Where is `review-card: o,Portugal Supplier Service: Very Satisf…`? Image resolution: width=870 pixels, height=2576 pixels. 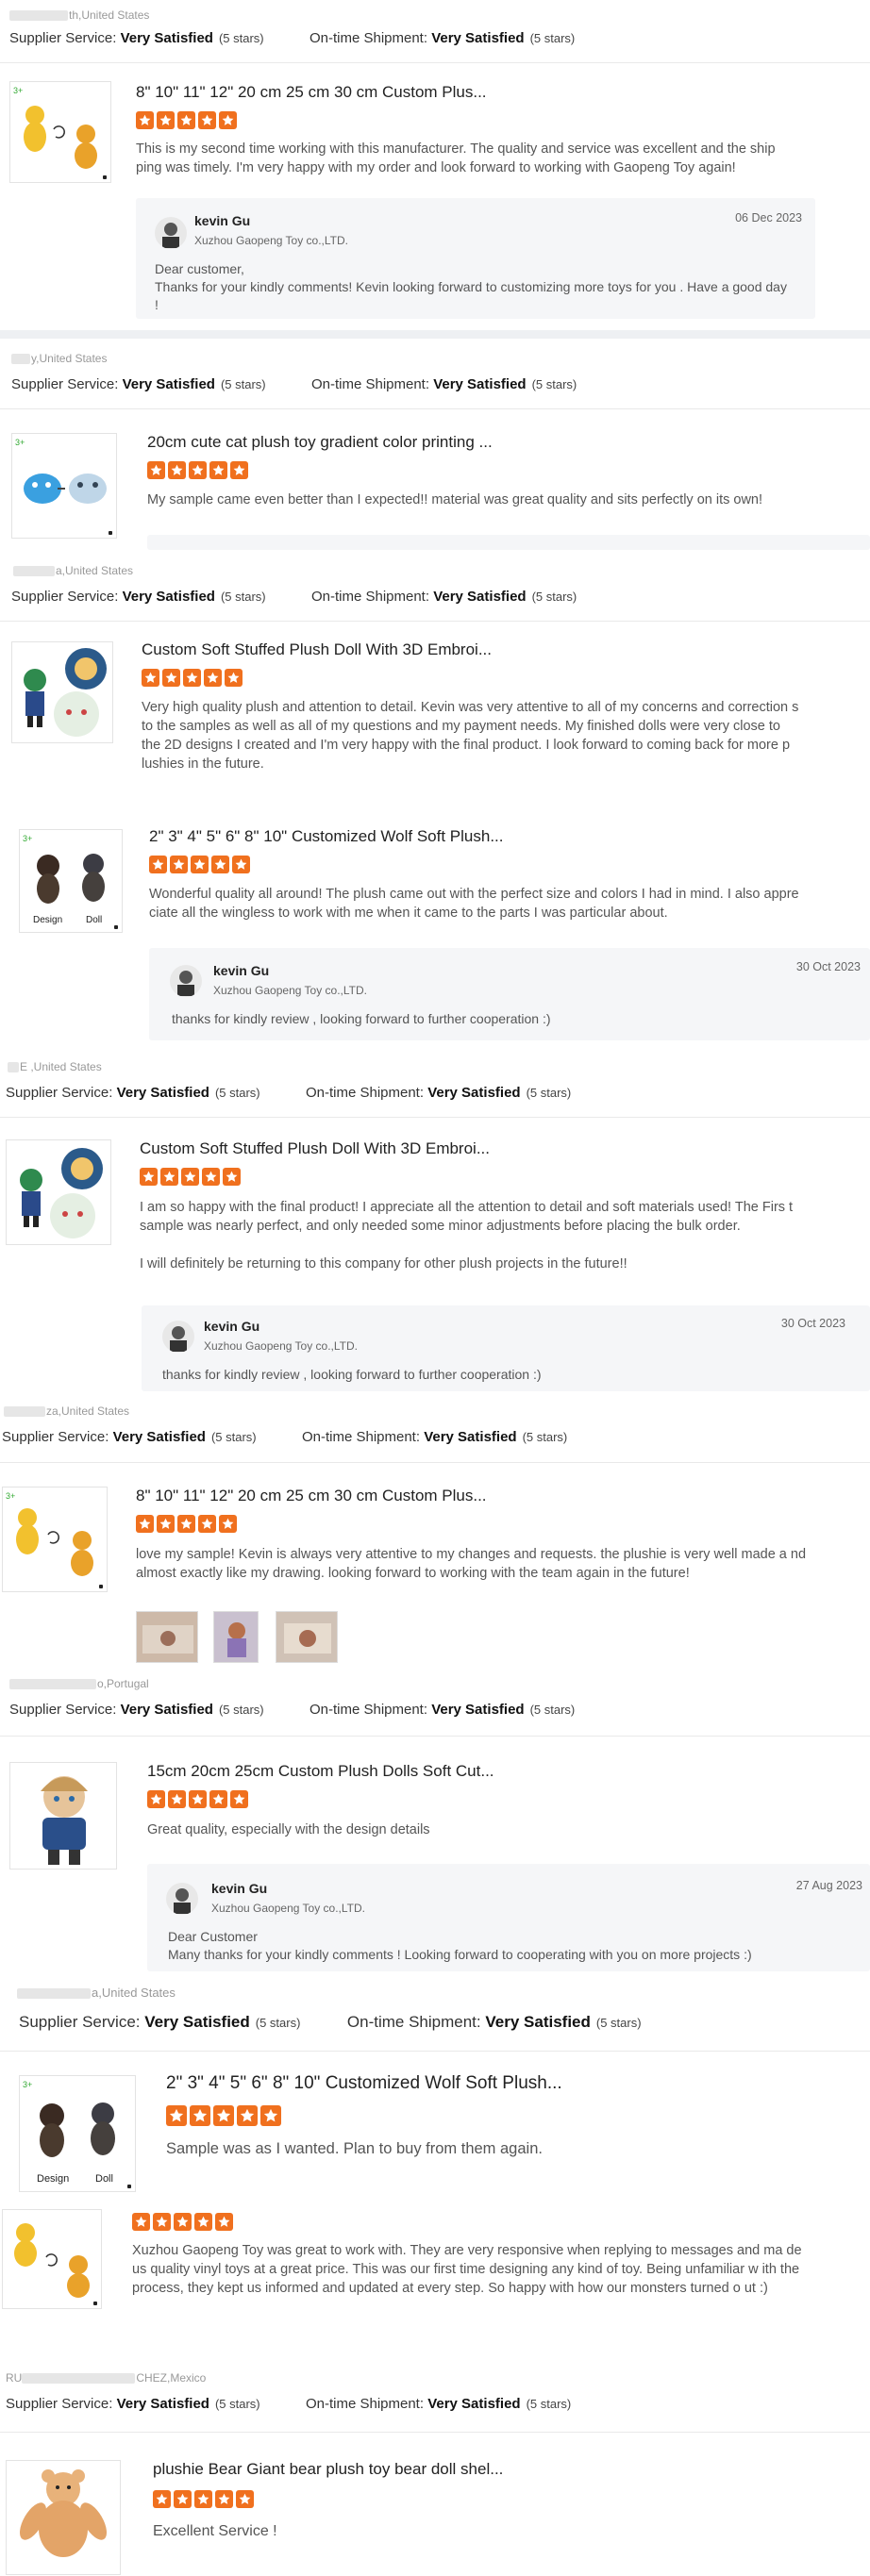 review-card: o,Portugal Supplier Service: Very Satisf… is located at coordinates (435, 1822).